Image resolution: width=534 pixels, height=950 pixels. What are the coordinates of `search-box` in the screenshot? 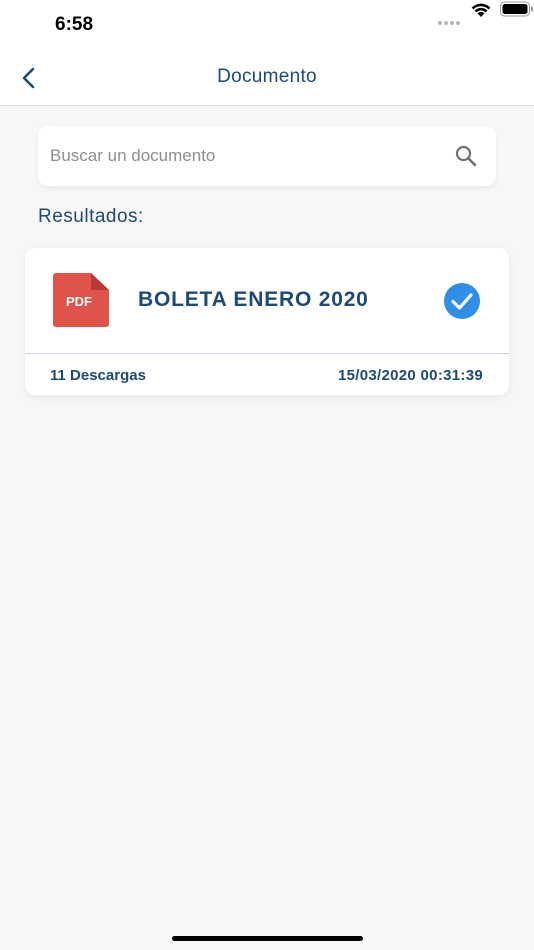 It's located at (267, 156).